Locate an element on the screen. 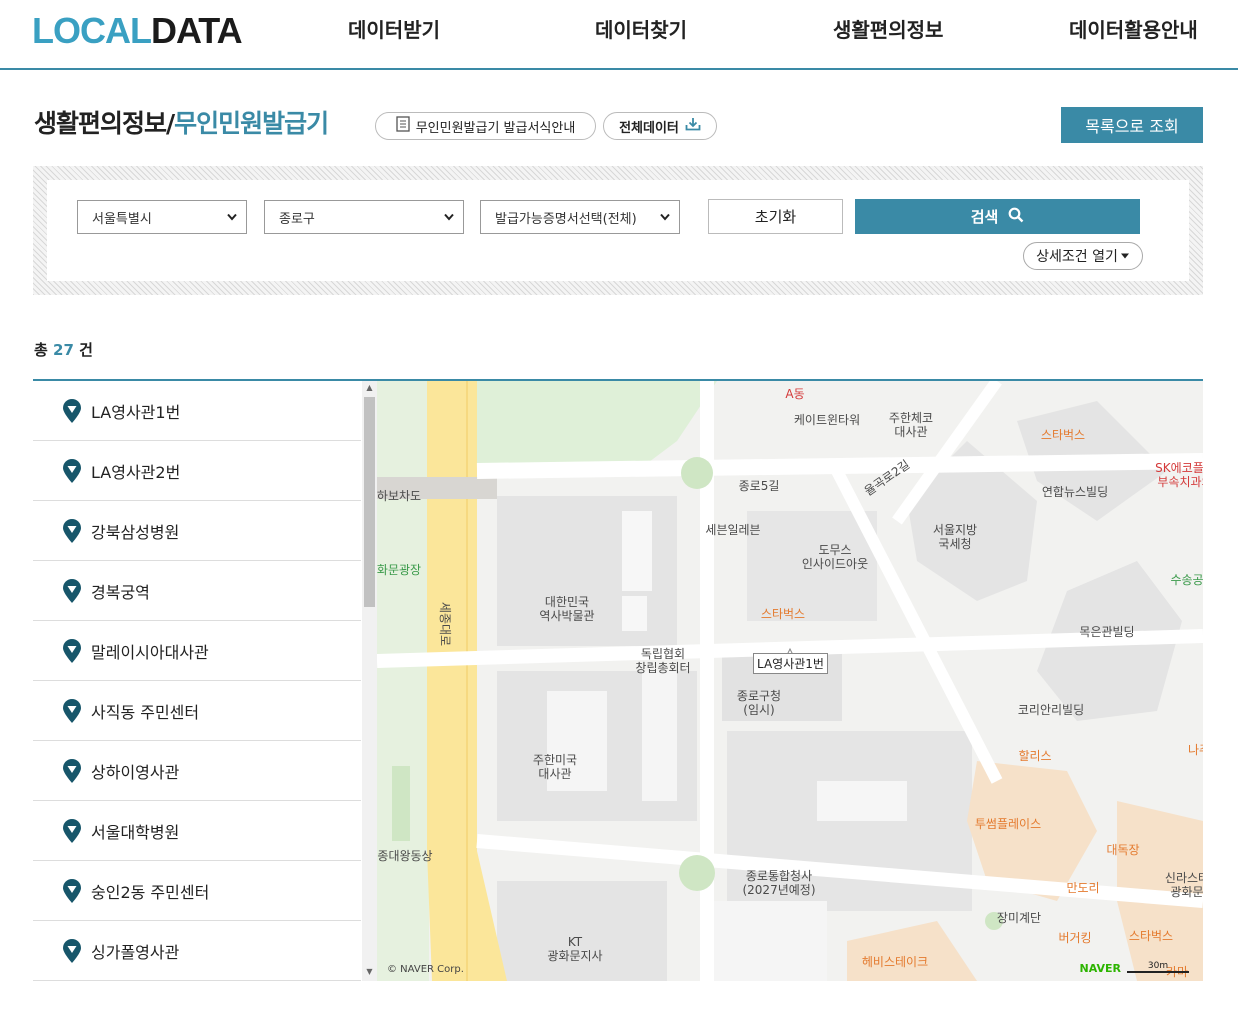 The image size is (1238, 1021). map-poi-label: 목은관빌딩 is located at coordinates (1106, 632).